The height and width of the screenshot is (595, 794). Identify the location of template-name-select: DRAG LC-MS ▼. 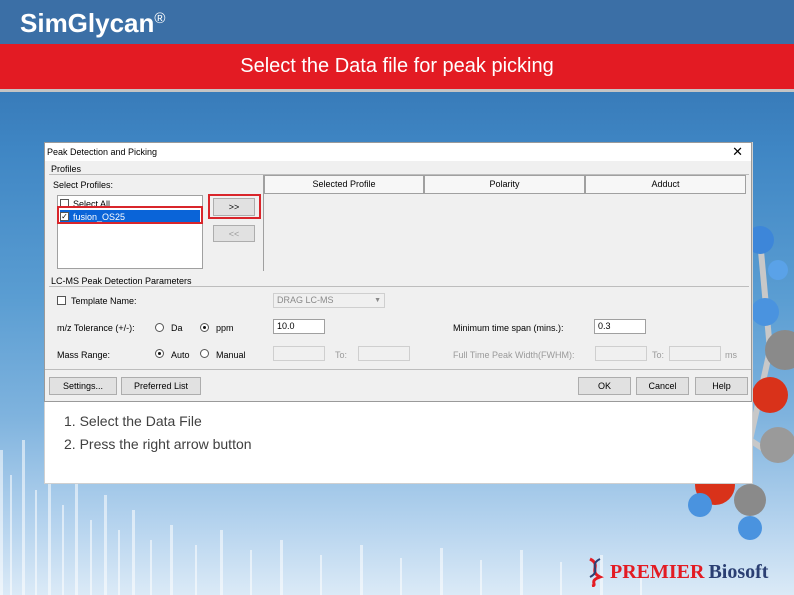
(329, 300).